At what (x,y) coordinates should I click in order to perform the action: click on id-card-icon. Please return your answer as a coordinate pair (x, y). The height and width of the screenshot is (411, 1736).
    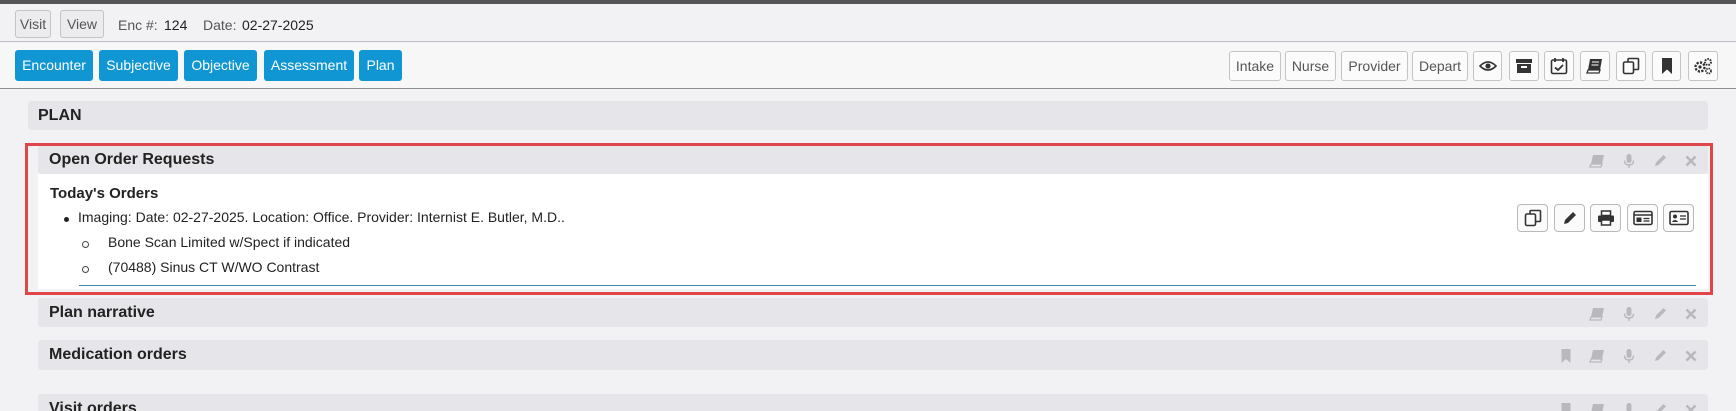
    Looking at the image, I should click on (1642, 218).